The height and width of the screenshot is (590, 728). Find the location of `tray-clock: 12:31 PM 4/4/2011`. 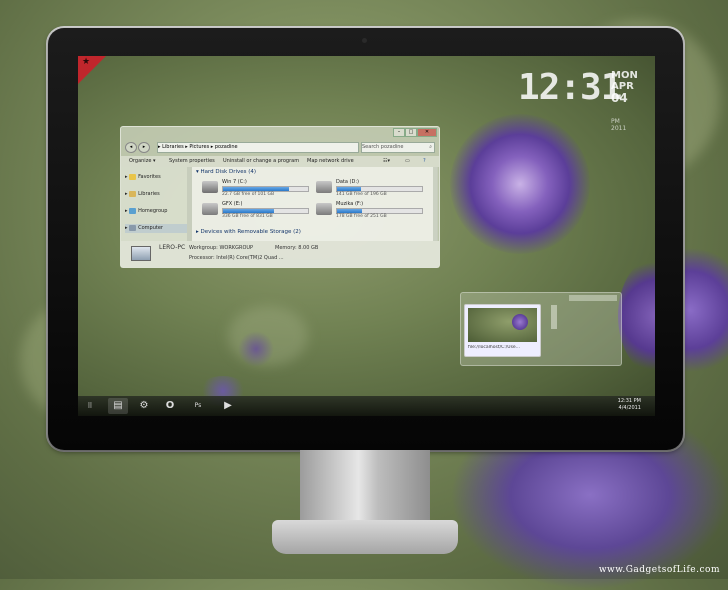

tray-clock: 12:31 PM 4/4/2011 is located at coordinates (629, 405).